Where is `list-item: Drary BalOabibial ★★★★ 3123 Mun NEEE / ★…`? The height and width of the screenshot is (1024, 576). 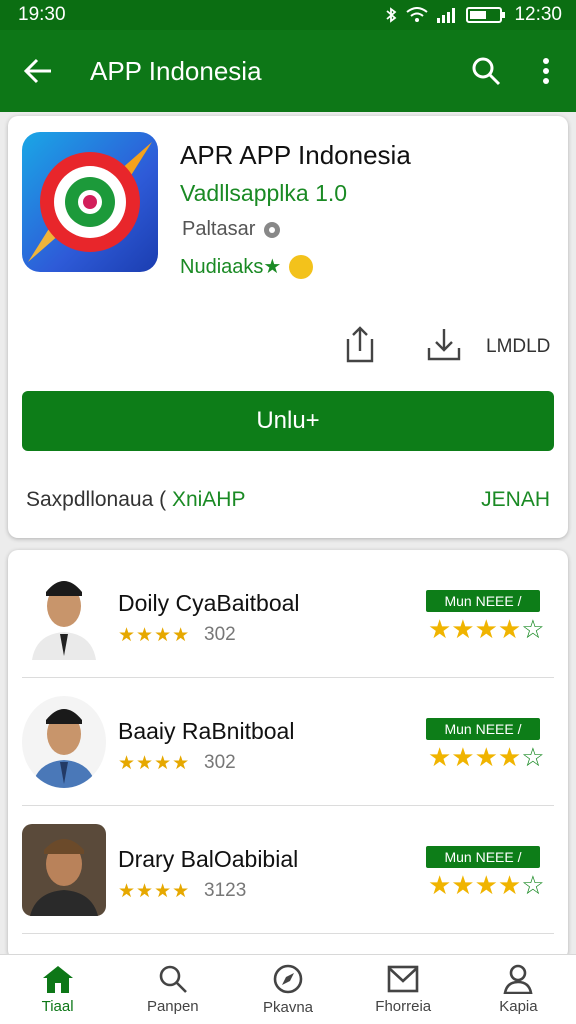 list-item: Drary BalOabibial ★★★★ 3123 Mun NEEE / ★… is located at coordinates (288, 870).